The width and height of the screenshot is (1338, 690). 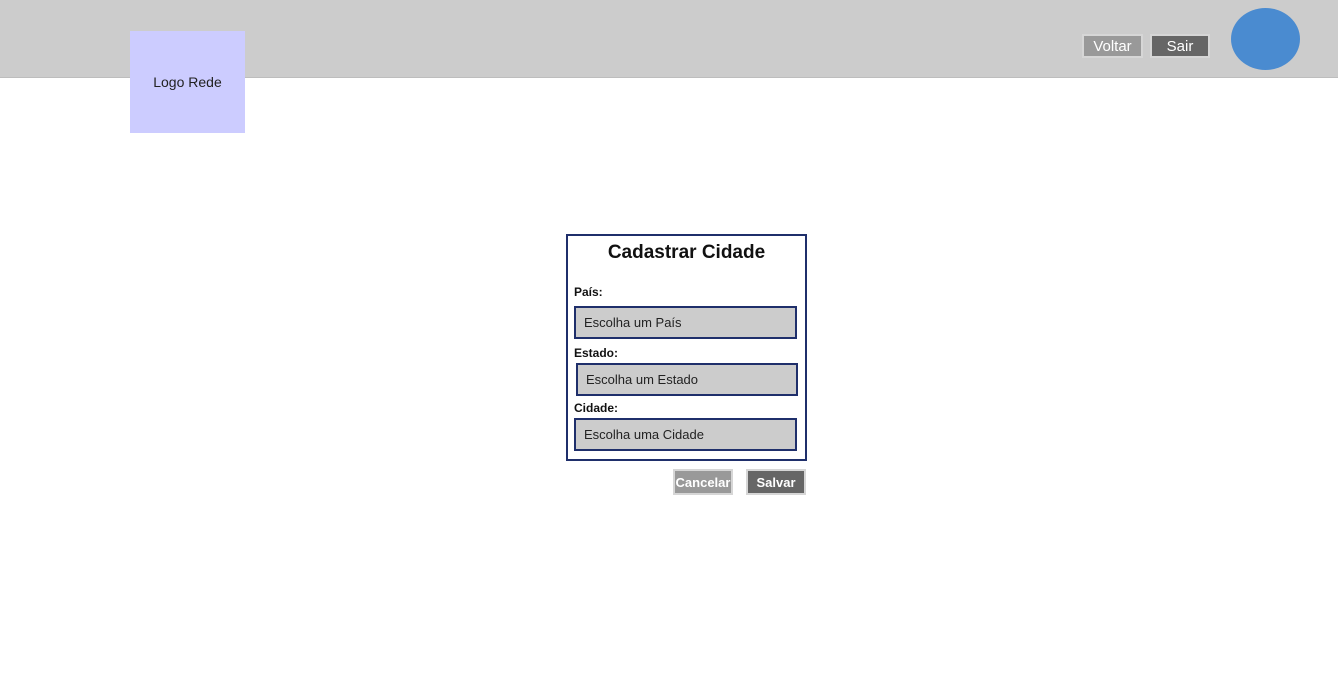 What do you see at coordinates (703, 482) in the screenshot?
I see `cancel-button: Cancelar` at bounding box center [703, 482].